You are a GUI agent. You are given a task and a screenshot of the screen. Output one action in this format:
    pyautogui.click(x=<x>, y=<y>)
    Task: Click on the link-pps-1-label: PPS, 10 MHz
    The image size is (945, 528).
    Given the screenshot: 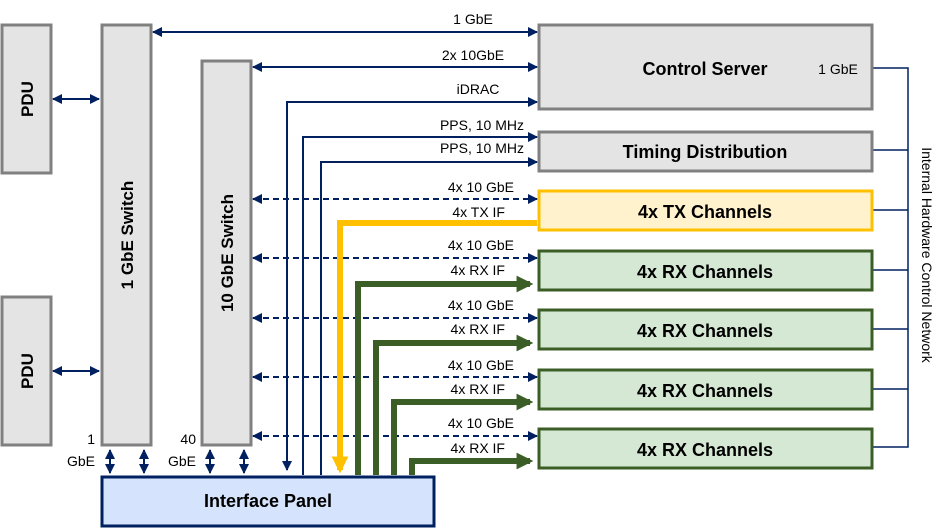 What is the action you would take?
    pyautogui.click(x=482, y=125)
    